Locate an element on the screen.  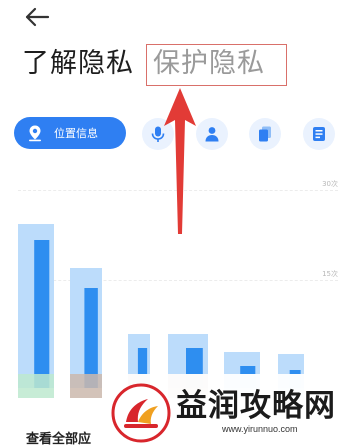
annotation-arrow-icon is located at coordinates (180, 161).